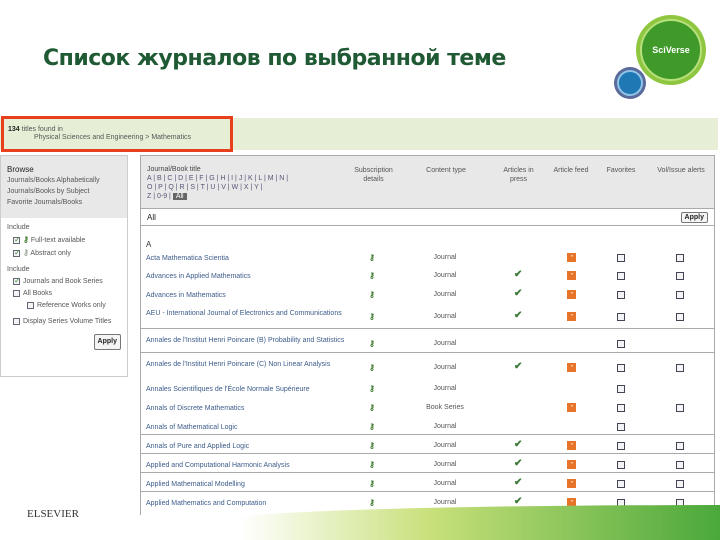  What do you see at coordinates (14, 129) in the screenshot?
I see `results-count: 134` at bounding box center [14, 129].